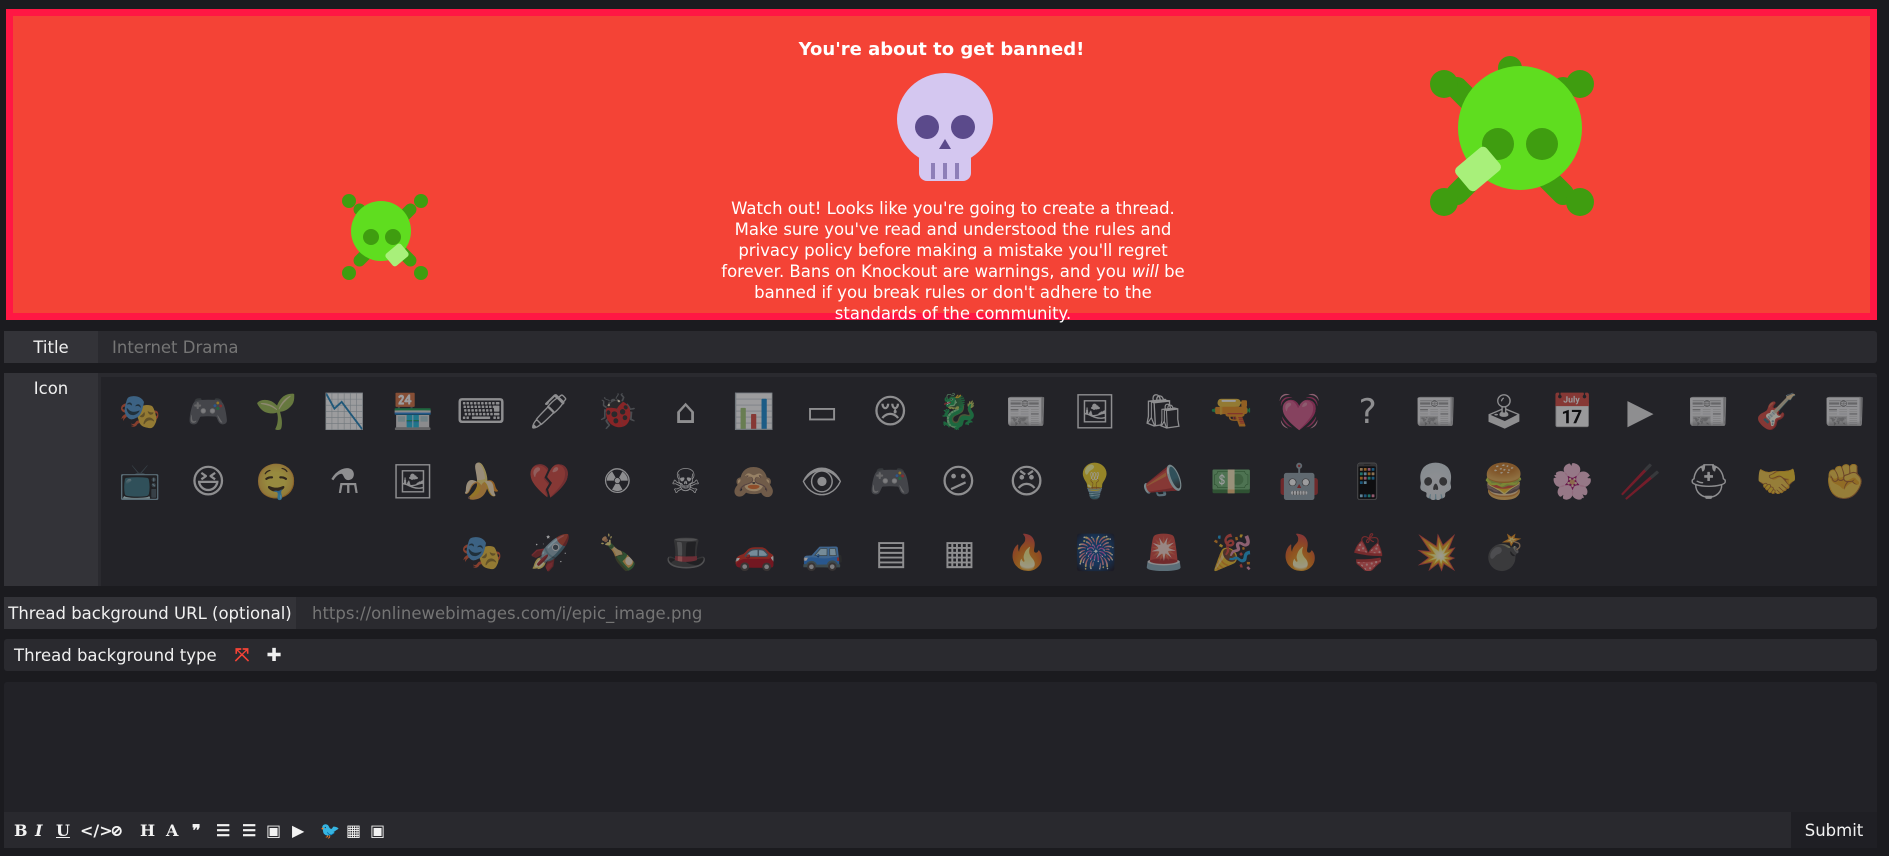 The height and width of the screenshot is (856, 1889). What do you see at coordinates (1163, 412) in the screenshot?
I see `grocery-bag-icon: 🛍` at bounding box center [1163, 412].